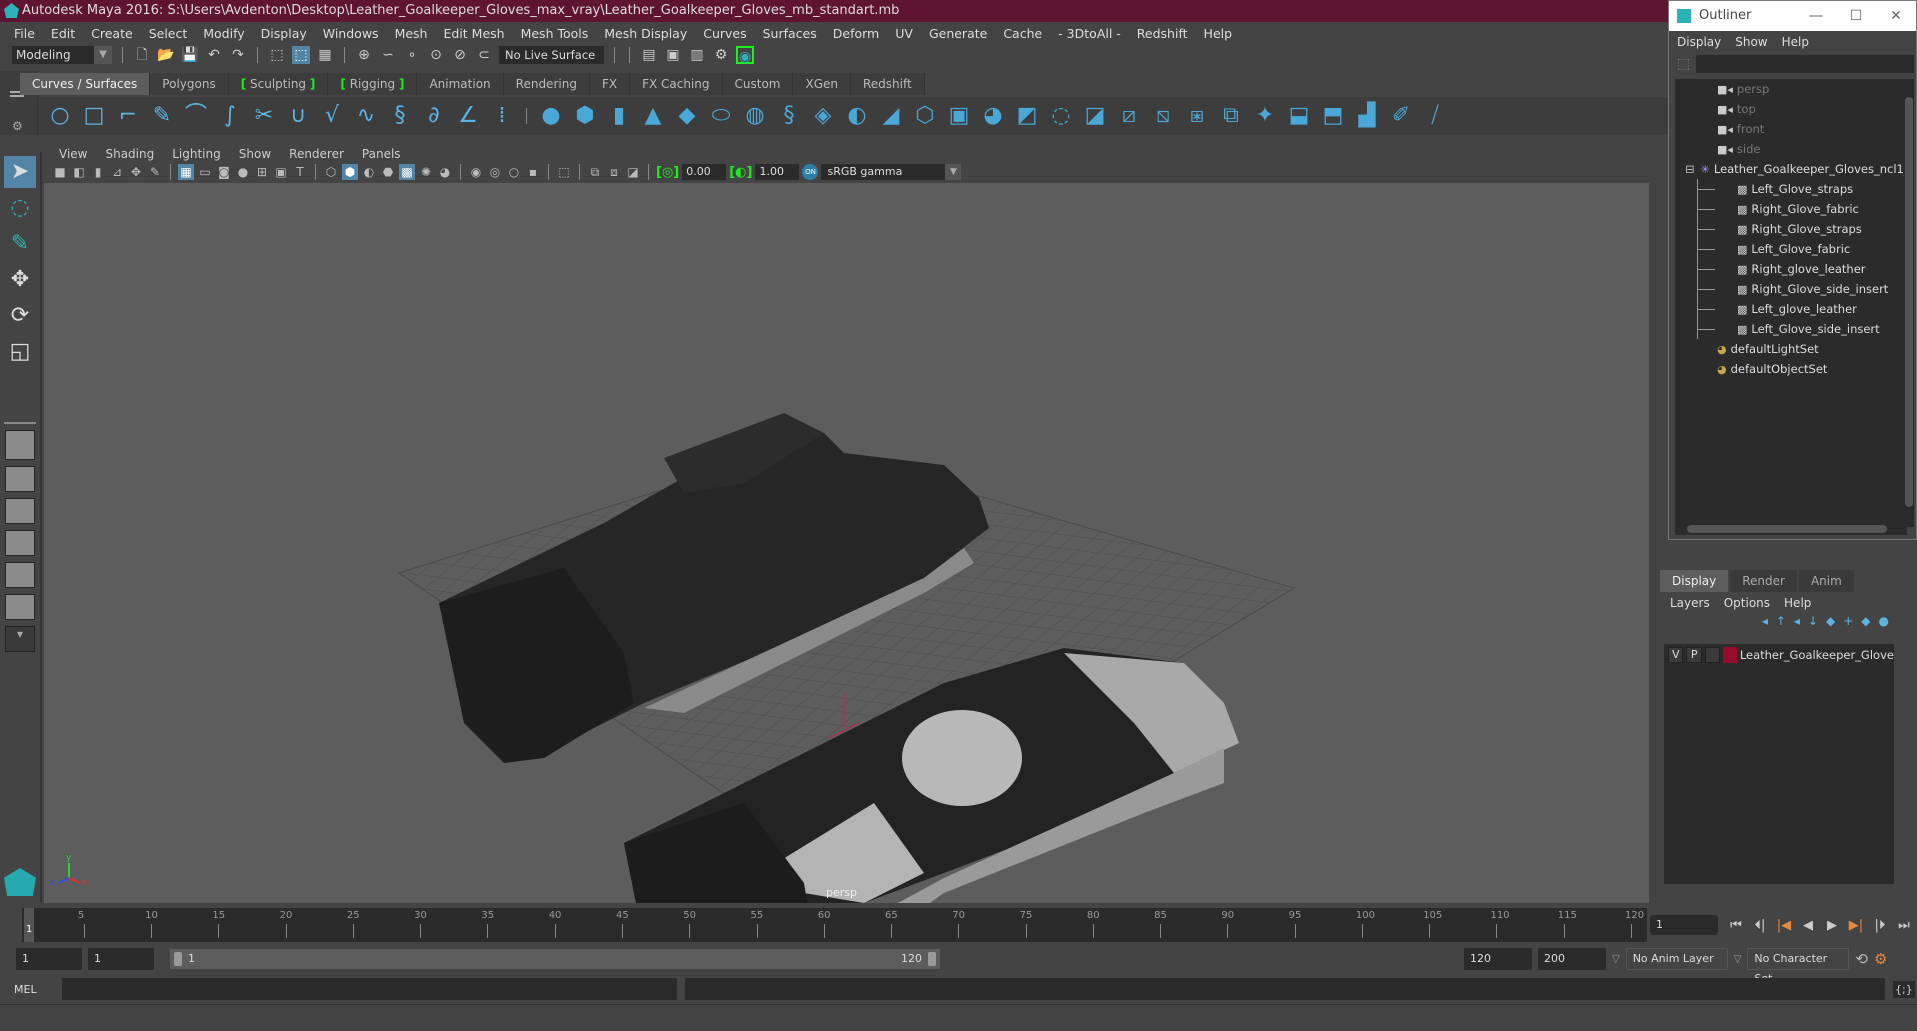 This screenshot has height=1031, width=1917. Describe the element at coordinates (1218, 33) in the screenshot. I see `menu-help: Help` at that location.